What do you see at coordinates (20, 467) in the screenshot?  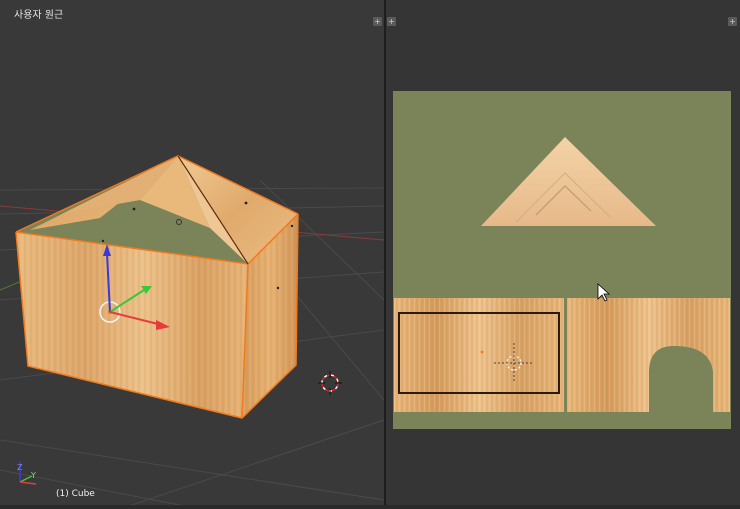 I see `axis-z-label: Z` at bounding box center [20, 467].